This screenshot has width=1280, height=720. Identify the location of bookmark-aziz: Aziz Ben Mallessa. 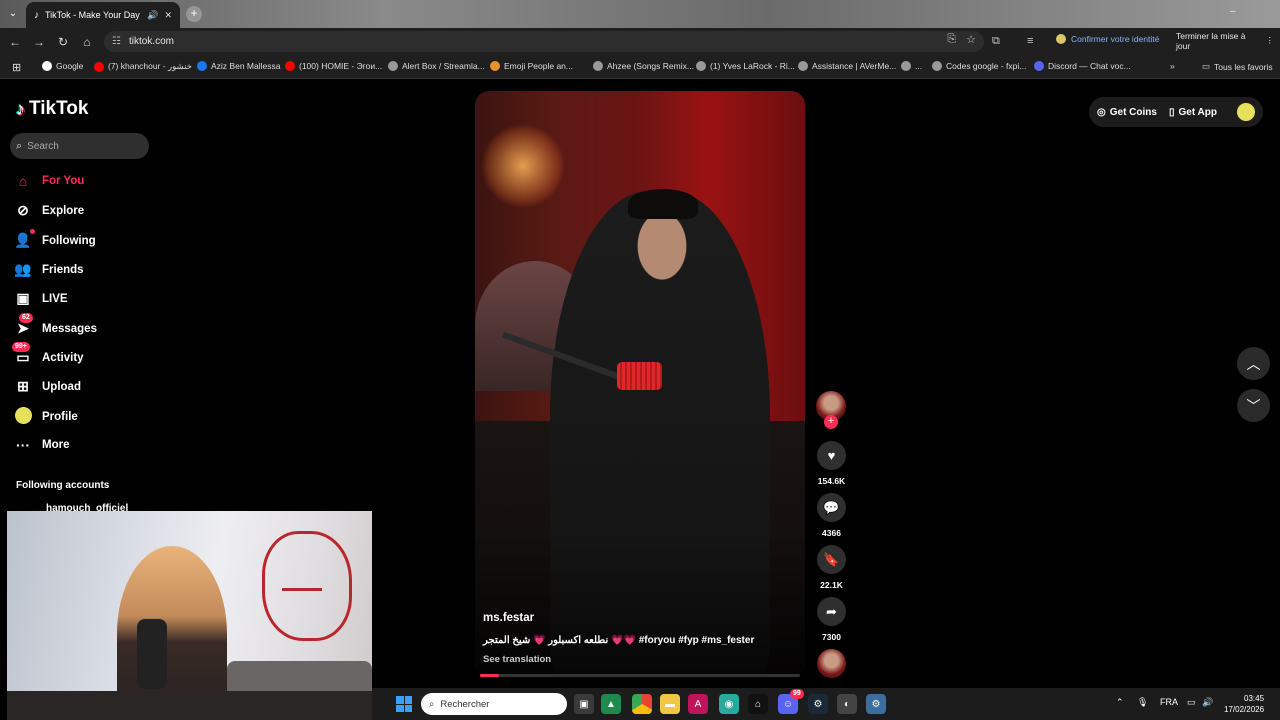
(238, 66).